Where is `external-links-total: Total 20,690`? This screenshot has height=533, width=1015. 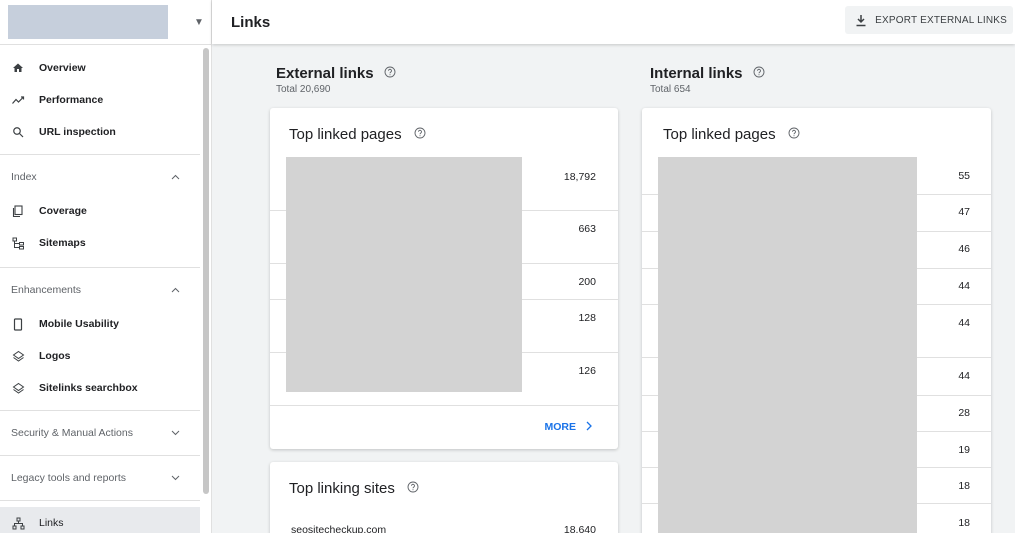 external-links-total: Total 20,690 is located at coordinates (303, 89).